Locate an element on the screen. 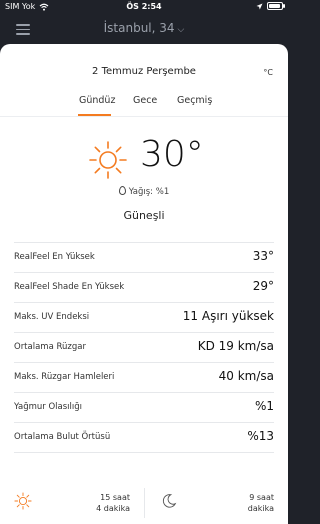 The height and width of the screenshot is (524, 320). battery-fill is located at coordinates (274, 6).